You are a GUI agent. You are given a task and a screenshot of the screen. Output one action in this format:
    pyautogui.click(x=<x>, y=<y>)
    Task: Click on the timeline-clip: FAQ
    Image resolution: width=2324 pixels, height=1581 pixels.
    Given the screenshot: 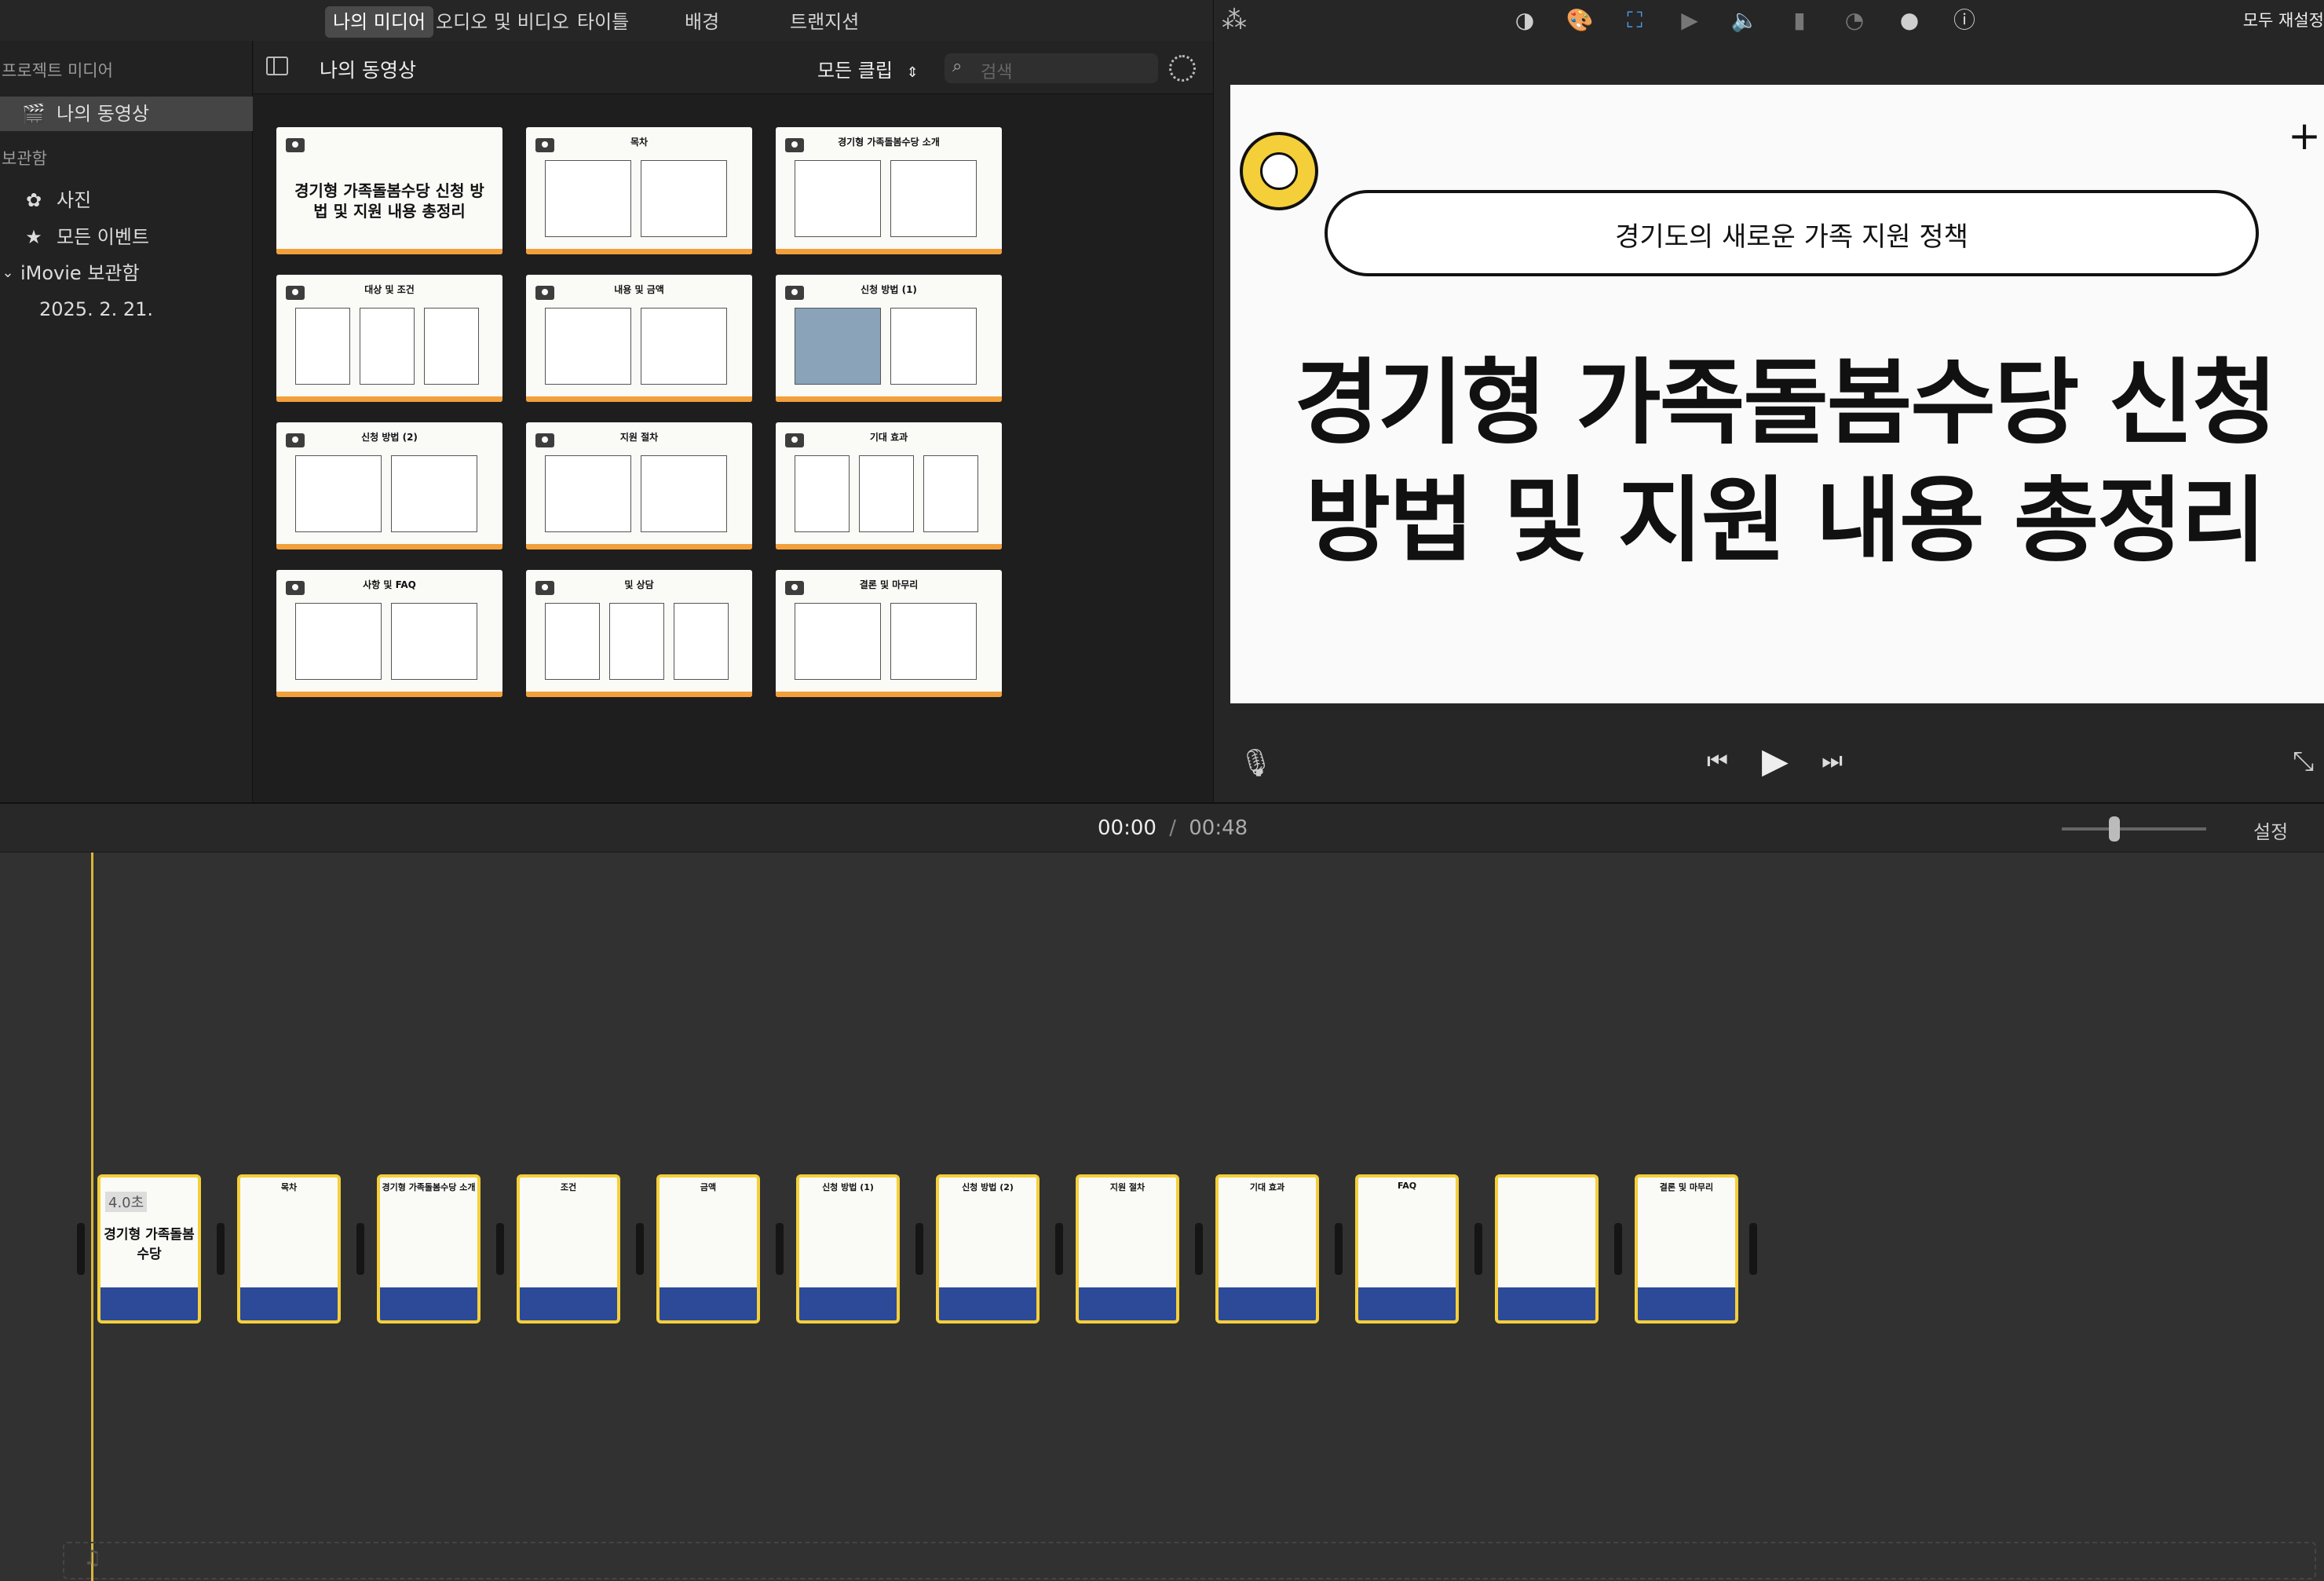 What is the action you would take?
    pyautogui.click(x=1407, y=1249)
    